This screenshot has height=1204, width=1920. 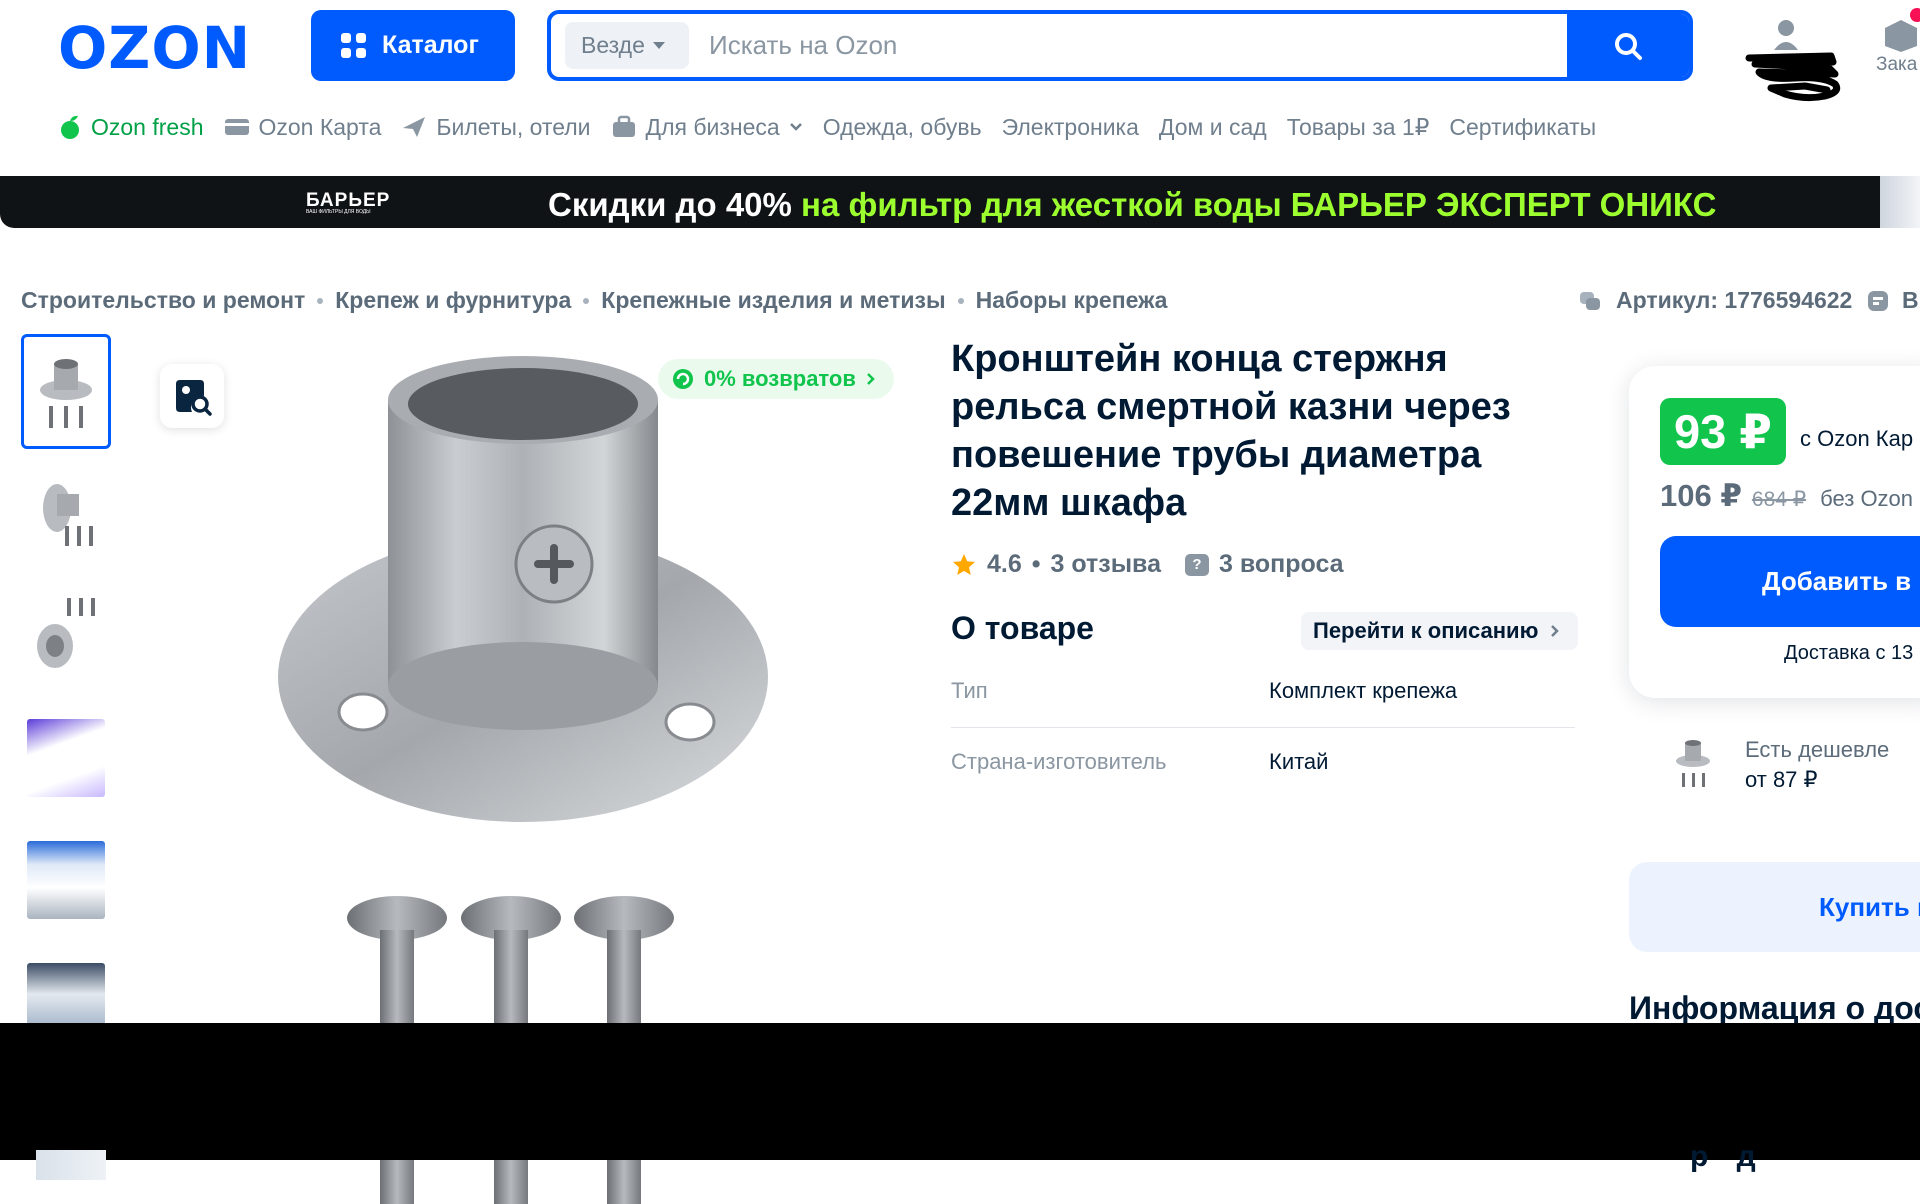 What do you see at coordinates (1059, 761) in the screenshot?
I see `spec-key: Страна-изготовитель` at bounding box center [1059, 761].